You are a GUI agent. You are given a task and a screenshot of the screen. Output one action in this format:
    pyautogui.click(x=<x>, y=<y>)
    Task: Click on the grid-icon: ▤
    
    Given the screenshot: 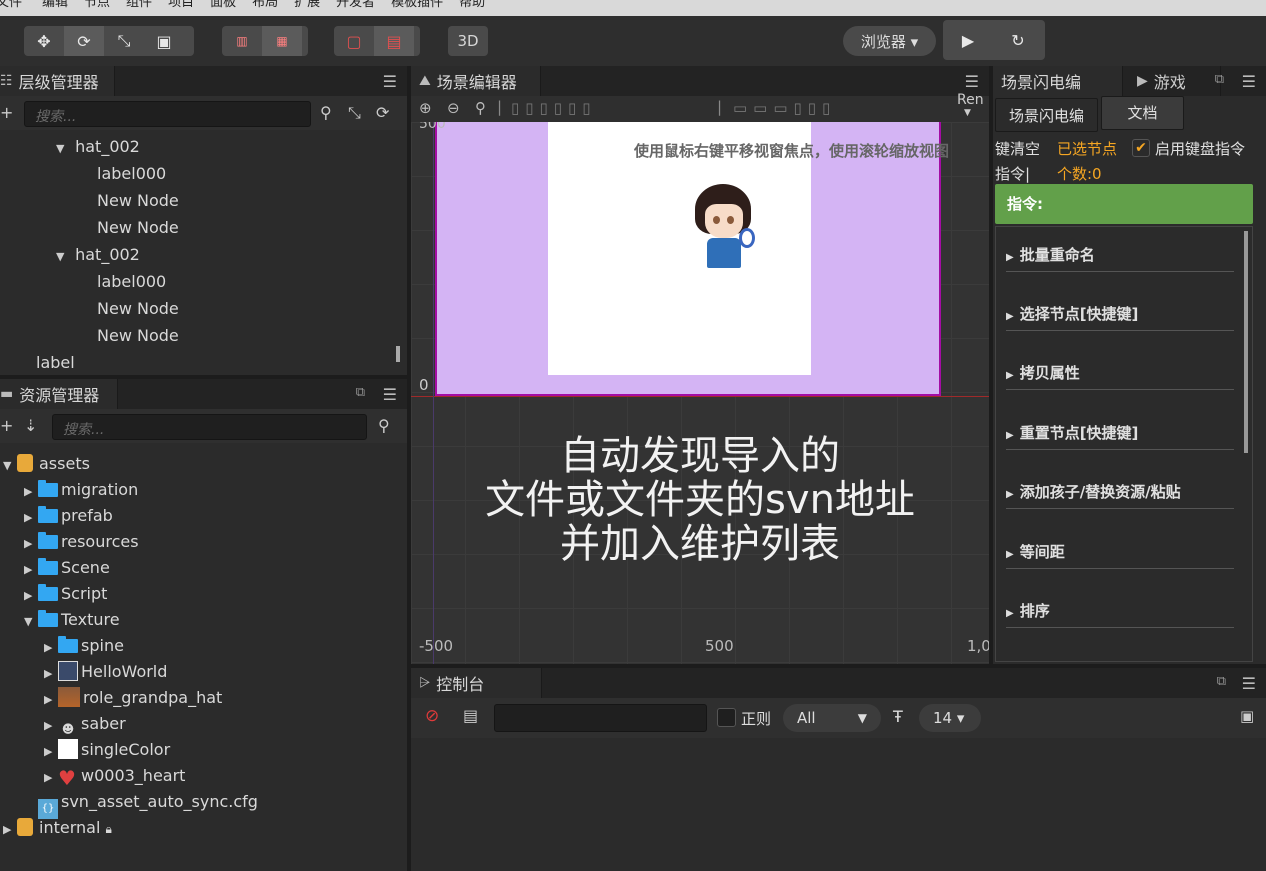 What is the action you would take?
    pyautogui.click(x=394, y=41)
    